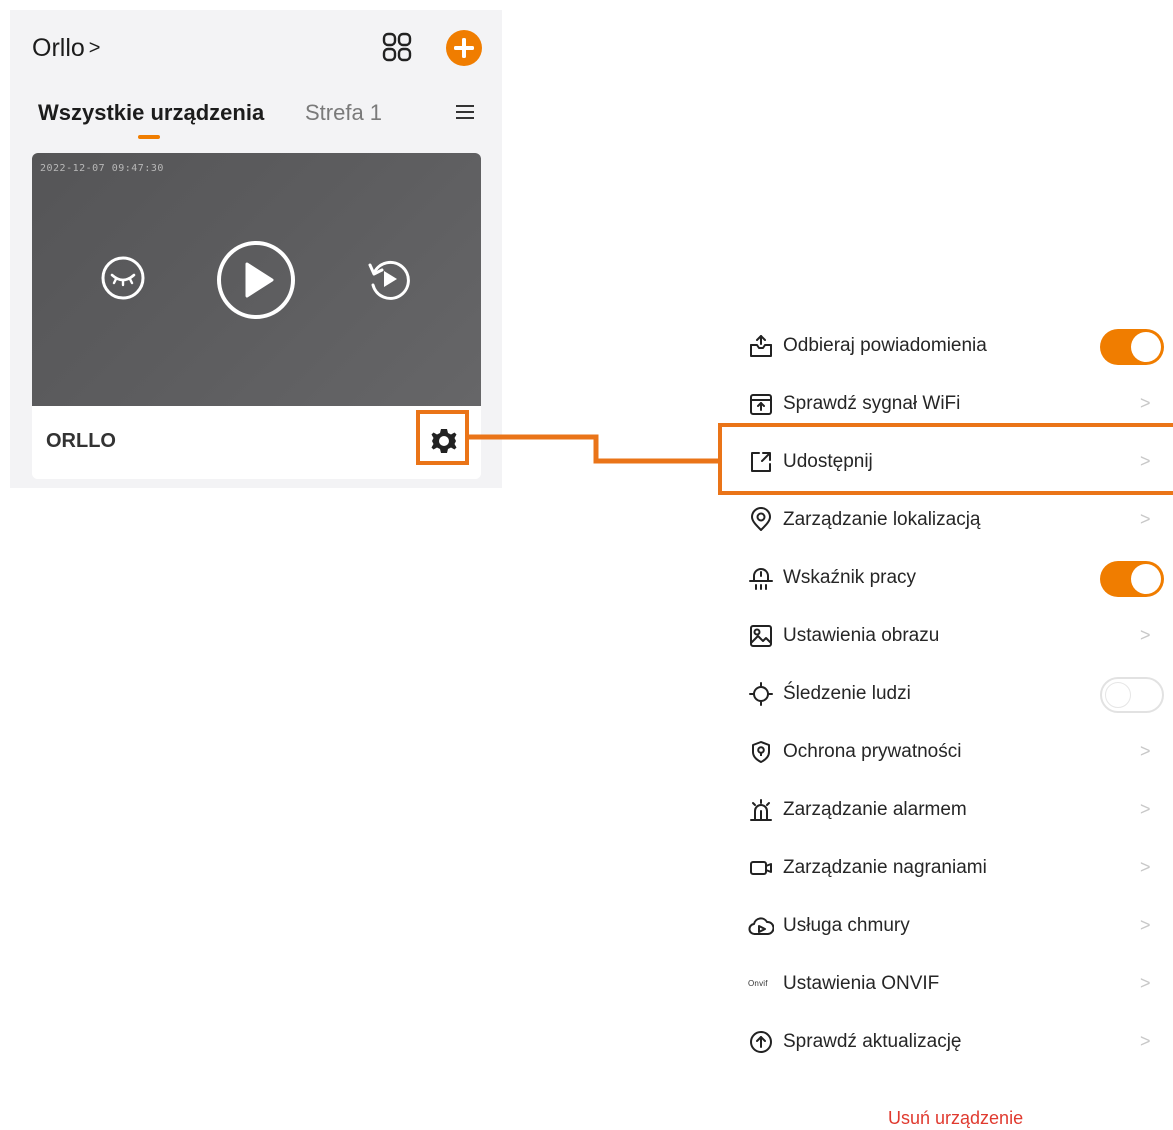 This screenshot has height=1130, width=1173. Describe the element at coordinates (102, 168) in the screenshot. I see `preview-timestamp: 2022-12-07 09:47:30` at that location.